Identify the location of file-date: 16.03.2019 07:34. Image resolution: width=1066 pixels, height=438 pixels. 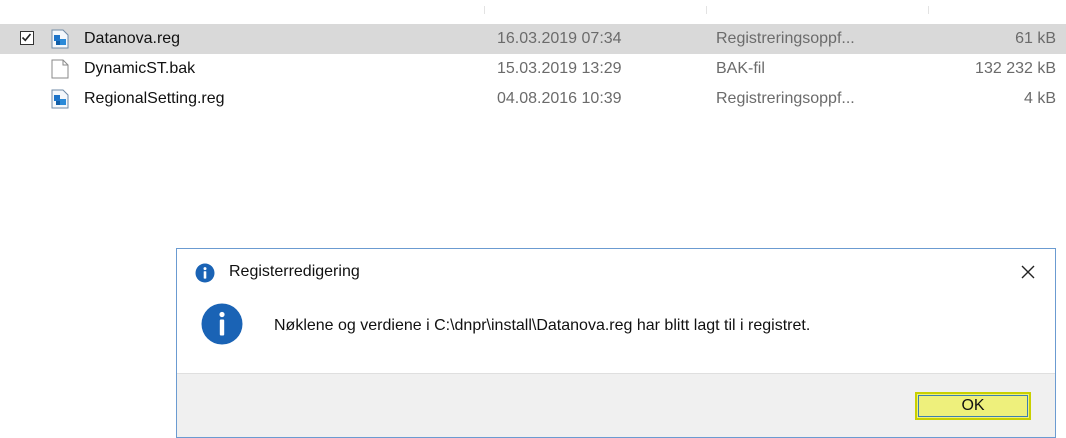
(559, 38).